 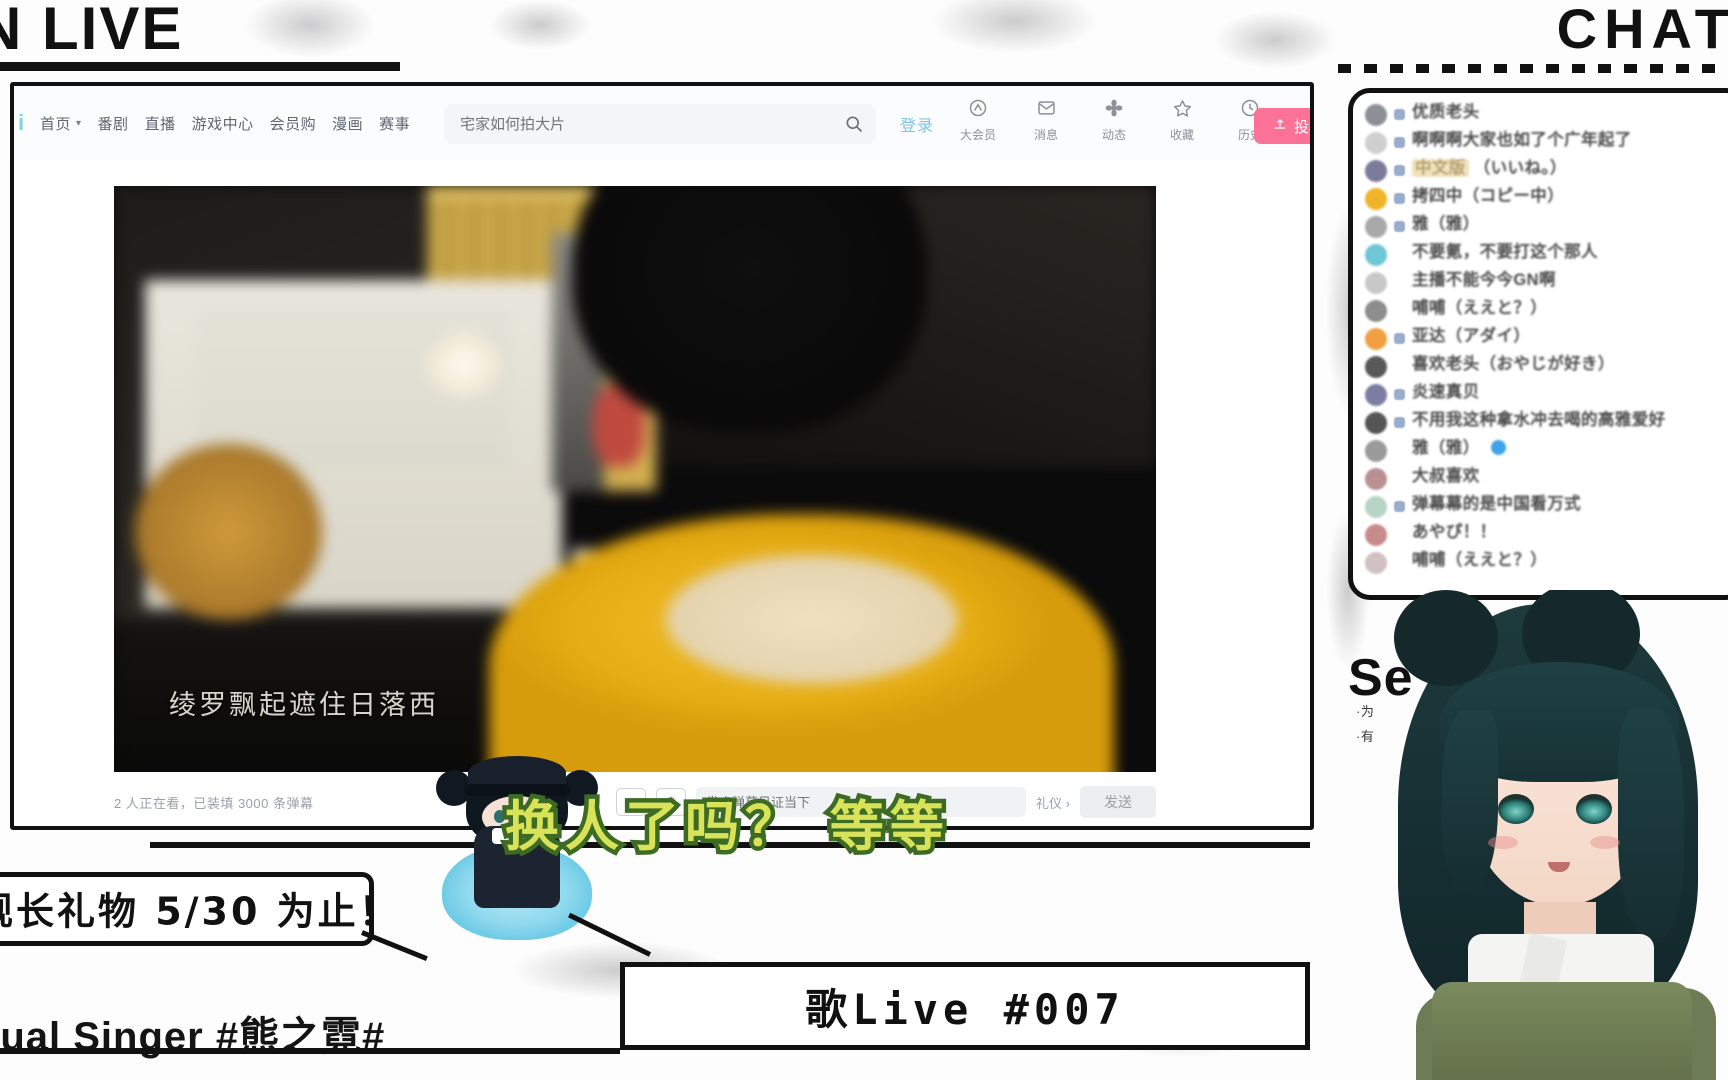 I want to click on chat-message-body: （いいね。）, so click(x=1520, y=168).